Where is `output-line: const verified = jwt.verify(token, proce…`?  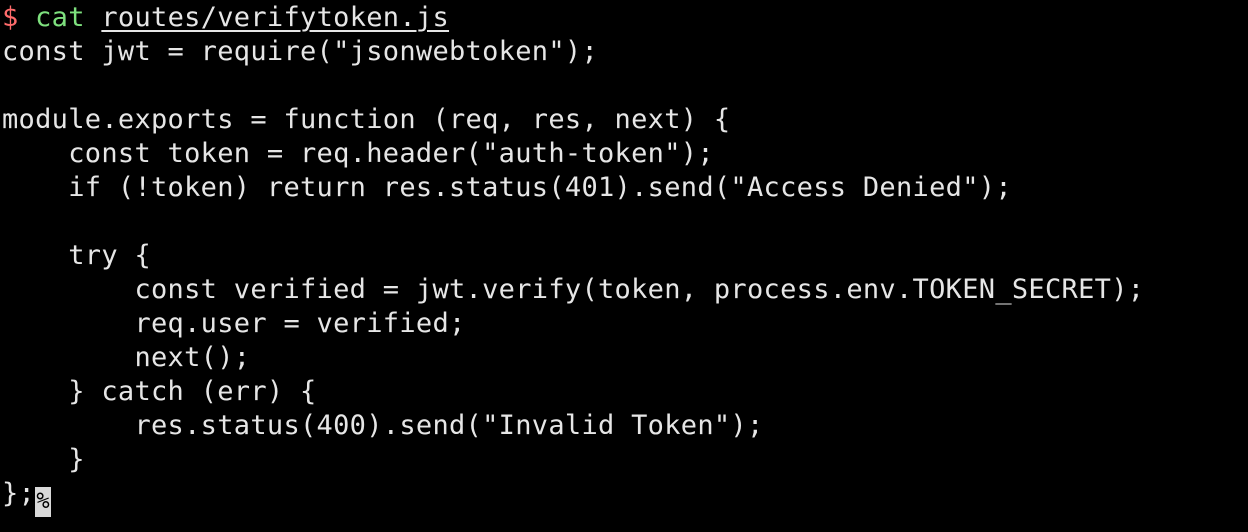 output-line: const verified = jwt.verify(token, proce… is located at coordinates (573, 289).